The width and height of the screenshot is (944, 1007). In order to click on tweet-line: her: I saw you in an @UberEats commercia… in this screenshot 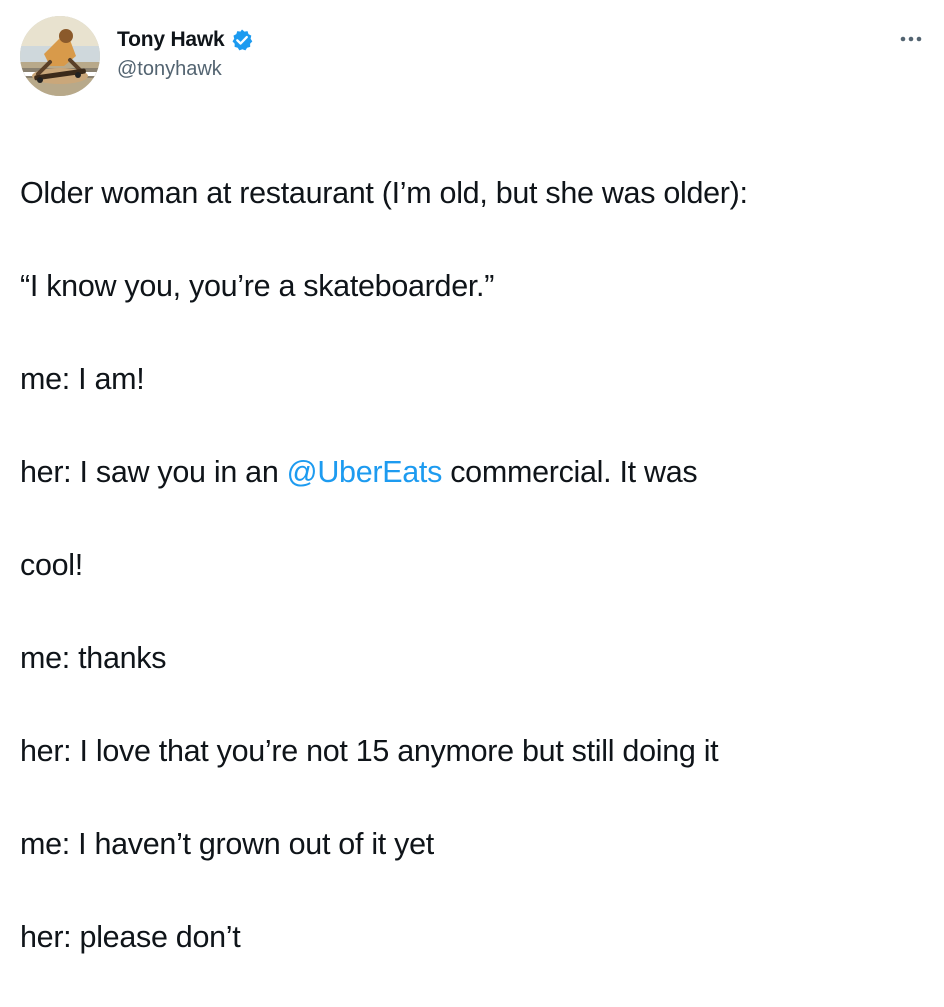, I will do `click(475, 472)`.